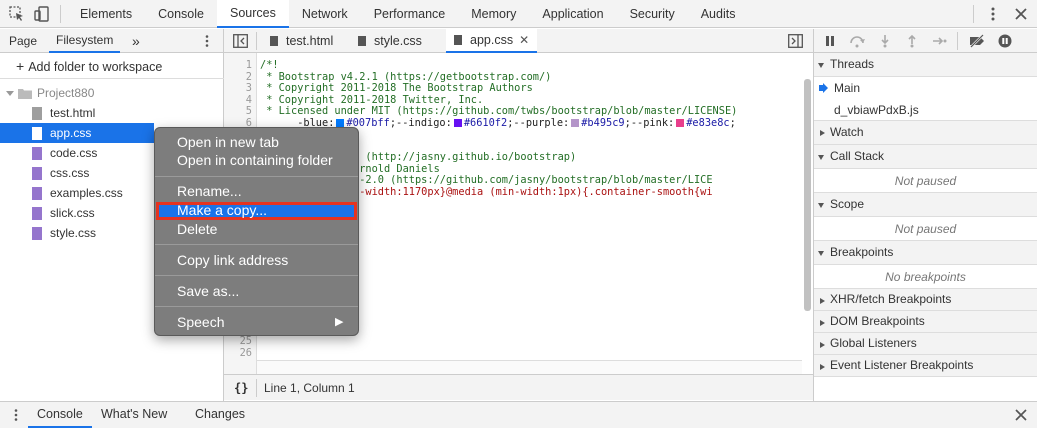 Image resolution: width=1037 pixels, height=428 pixels. Describe the element at coordinates (232, 260) in the screenshot. I see `menu-item-copy-link-address: Copy link address` at that location.